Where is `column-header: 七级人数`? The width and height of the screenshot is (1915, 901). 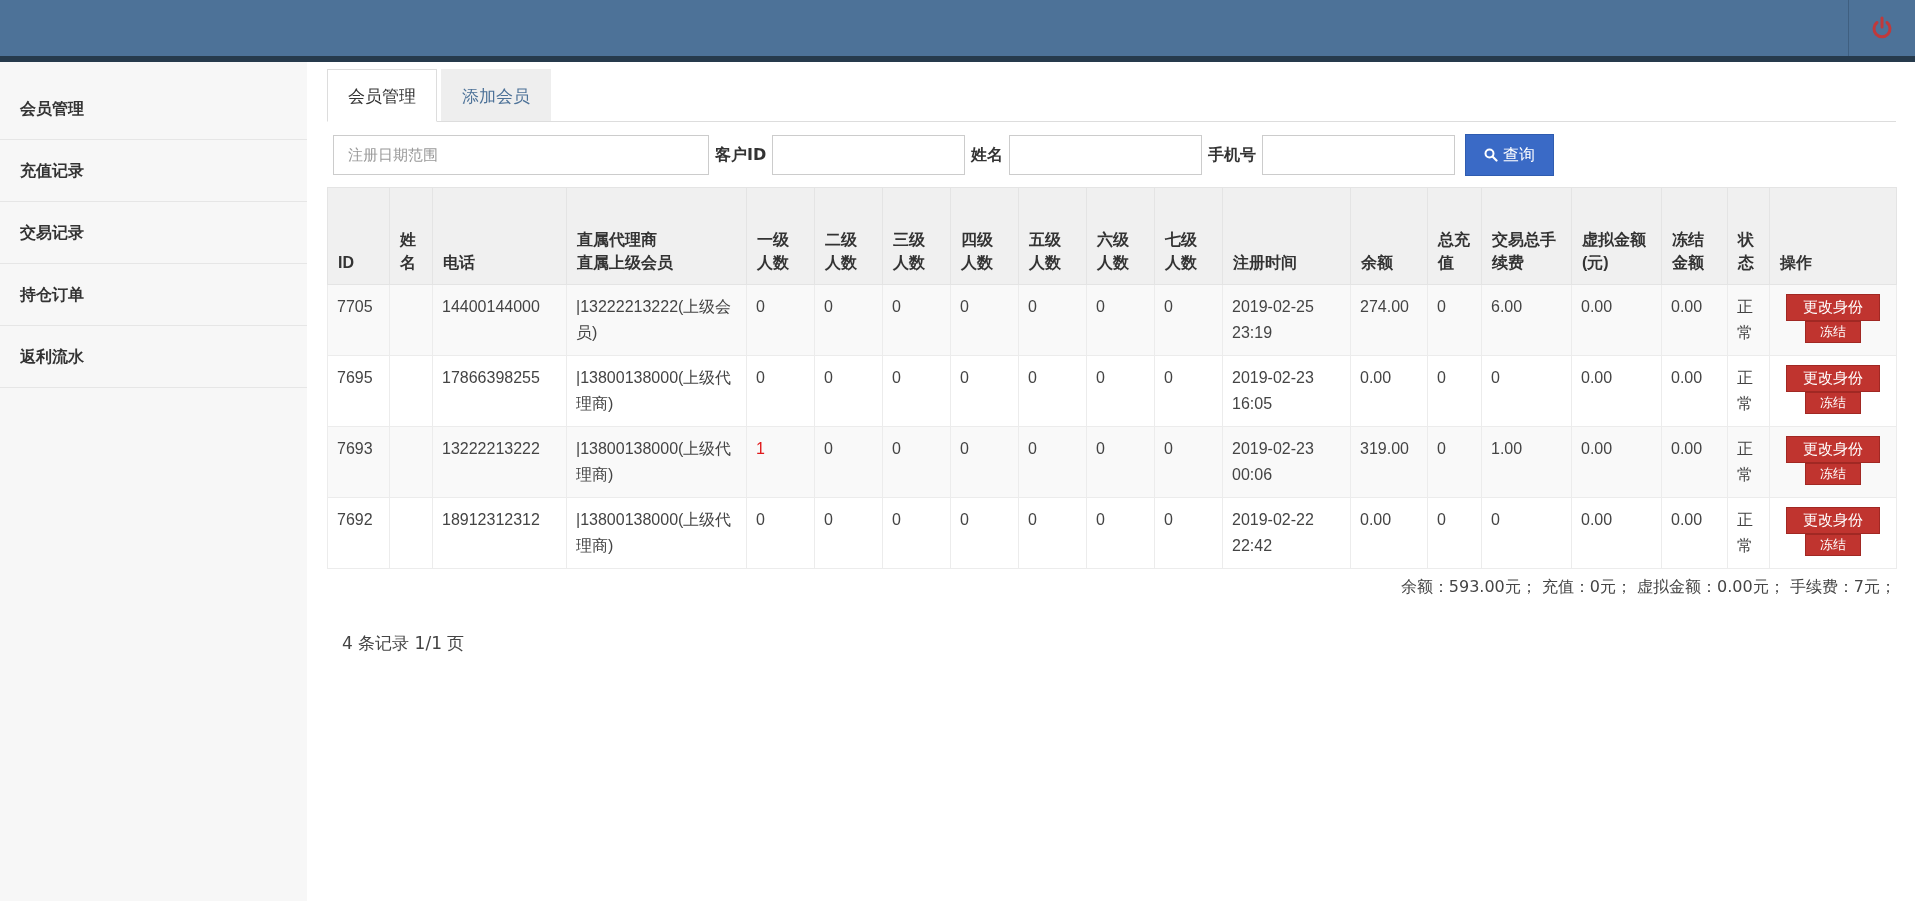
column-header: 七级人数 is located at coordinates (1188, 236).